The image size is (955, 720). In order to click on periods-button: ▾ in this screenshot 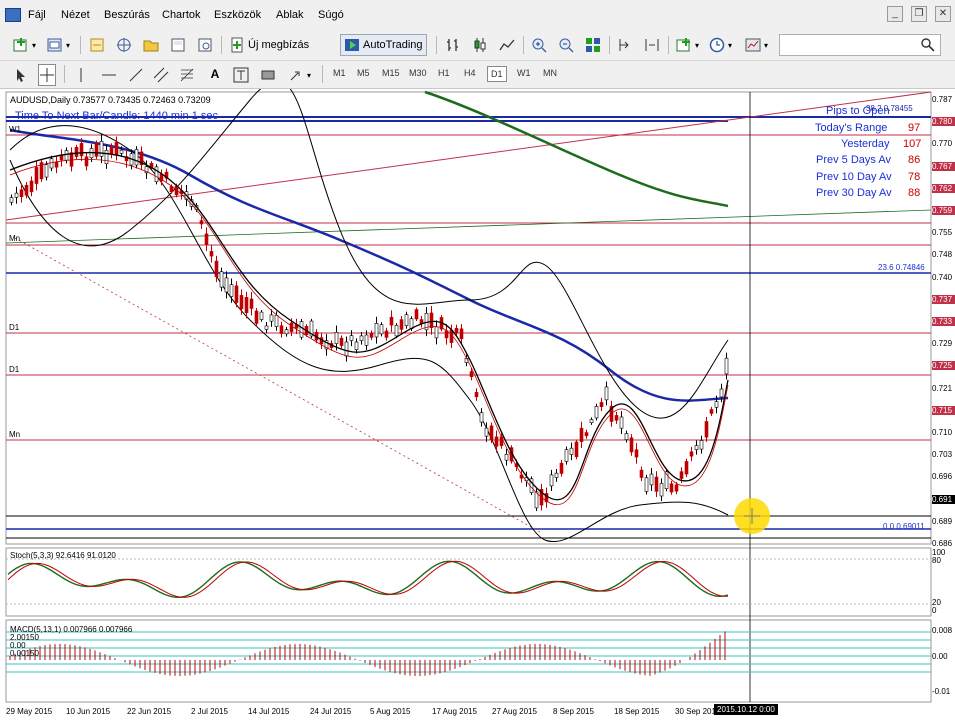, I will do `click(720, 45)`.